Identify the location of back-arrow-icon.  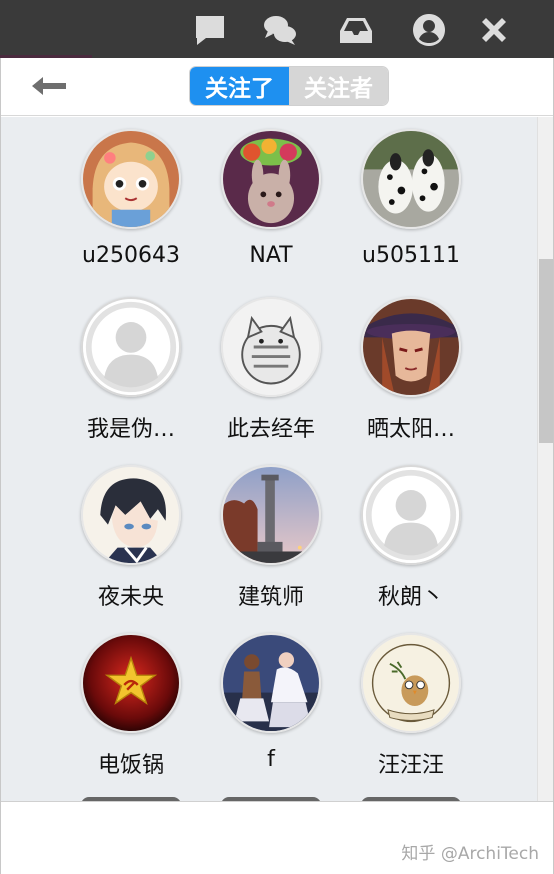
(49, 86).